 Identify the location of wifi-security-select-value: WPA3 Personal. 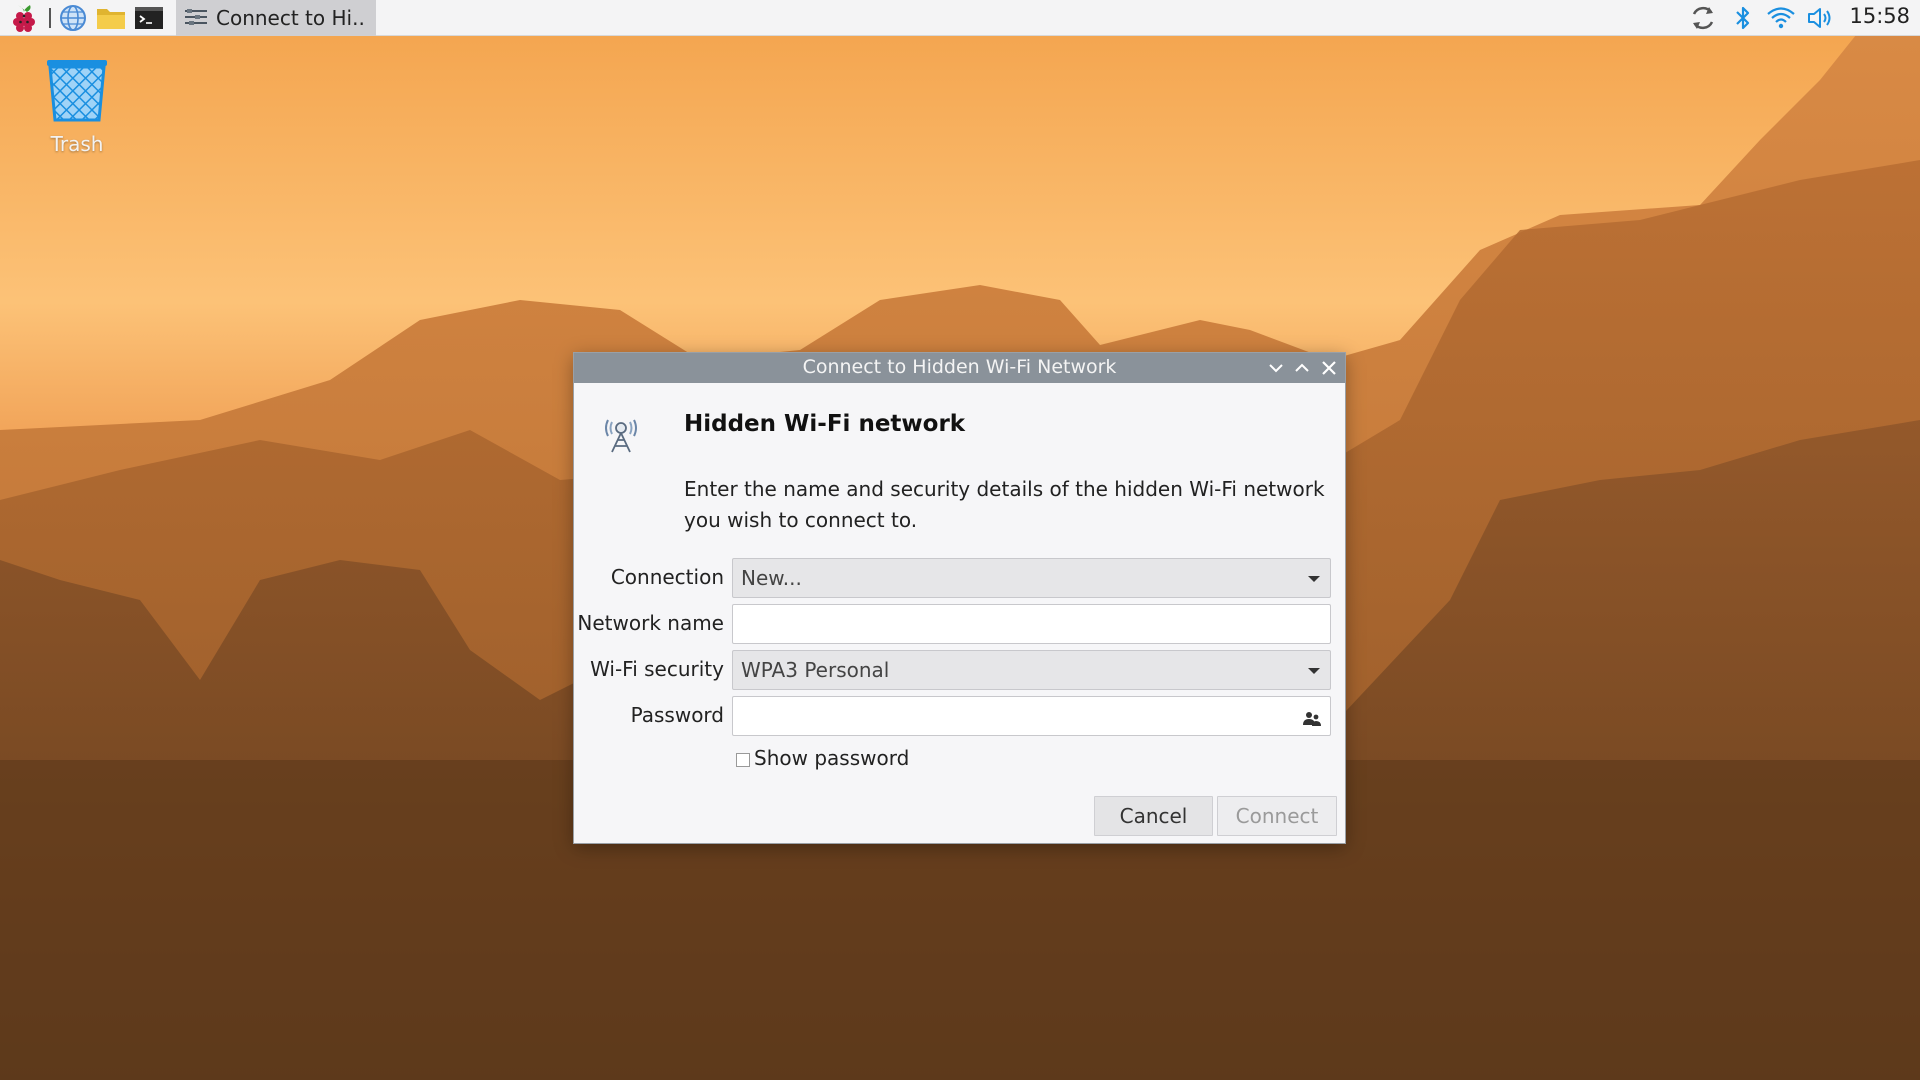
(815, 670).